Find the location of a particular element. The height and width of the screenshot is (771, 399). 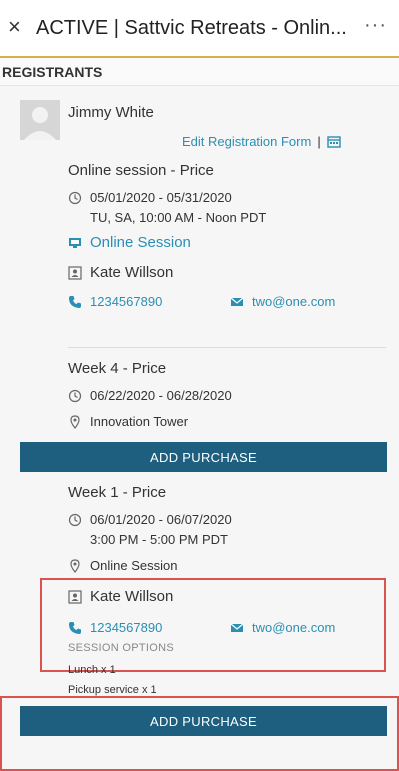

session-options-heading: SESSION OPTIONS is located at coordinates (121, 648).